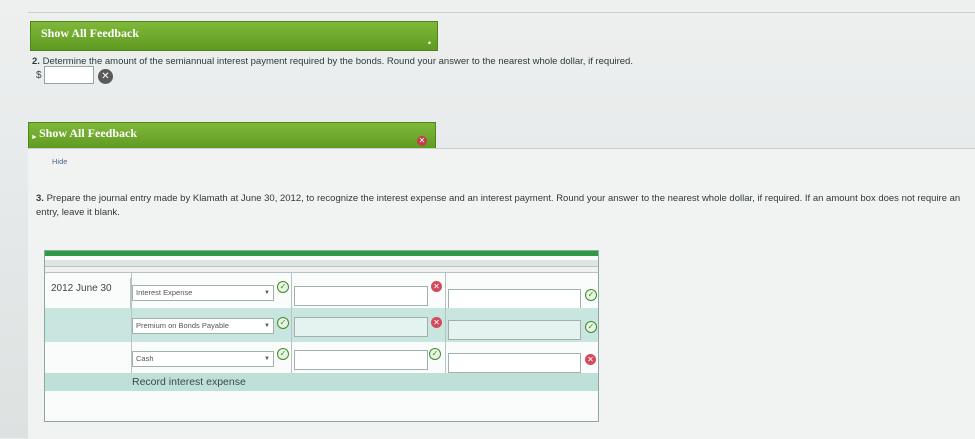 This screenshot has height=439, width=975. I want to click on hide-link: Hide, so click(59, 161).